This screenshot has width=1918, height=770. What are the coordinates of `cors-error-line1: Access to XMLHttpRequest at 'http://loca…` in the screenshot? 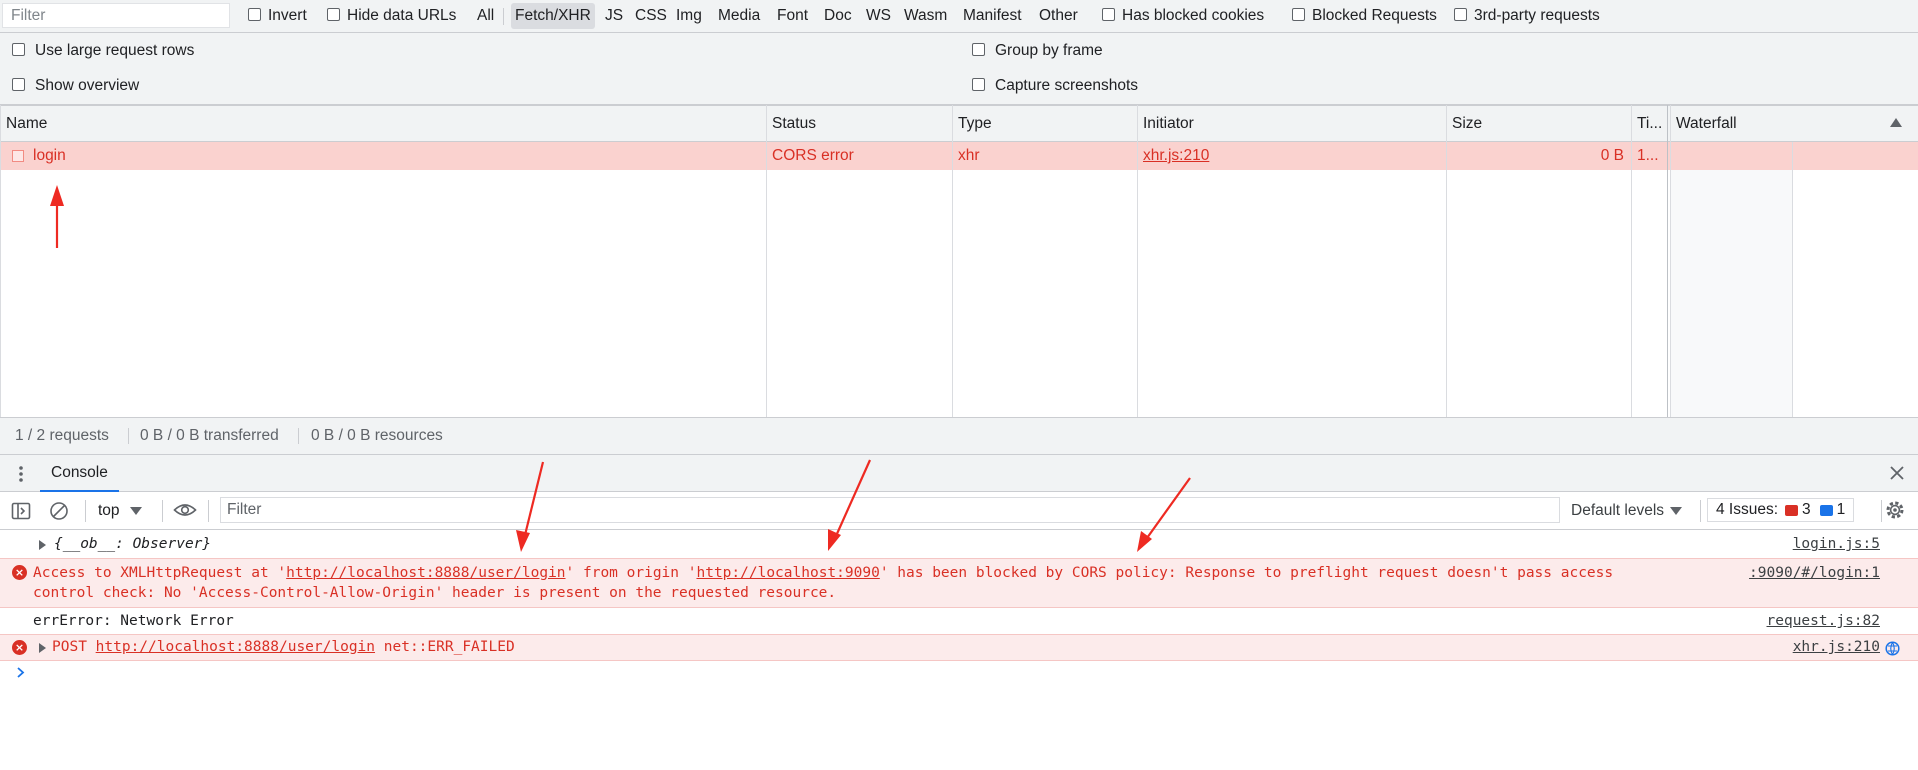 It's located at (823, 573).